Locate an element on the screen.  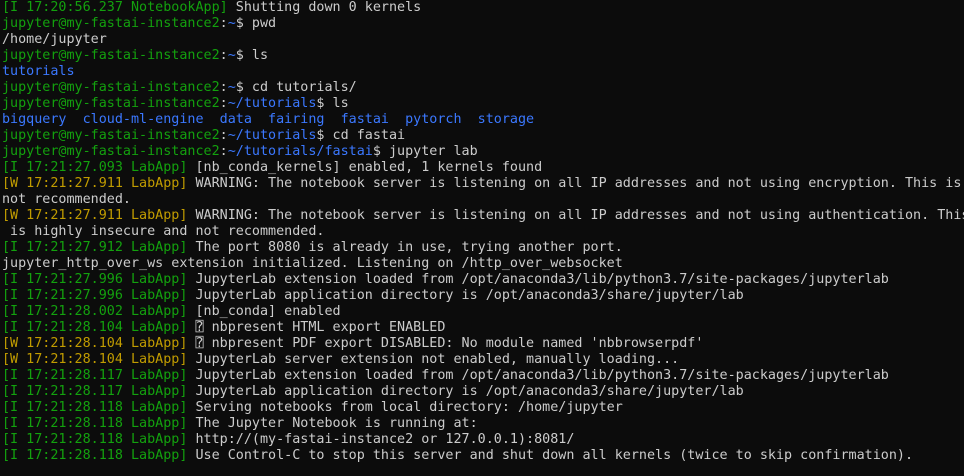
output-text: not recommended. is located at coordinates (66, 199).